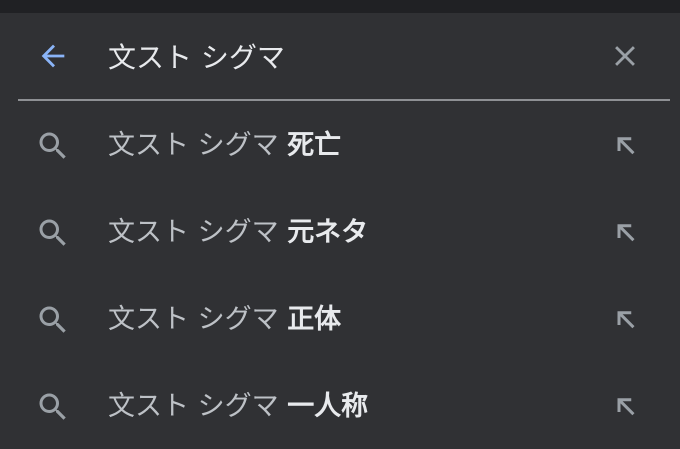 The height and width of the screenshot is (449, 680). What do you see at coordinates (328, 232) in the screenshot?
I see `suggestion-suffix: 元ネタ` at bounding box center [328, 232].